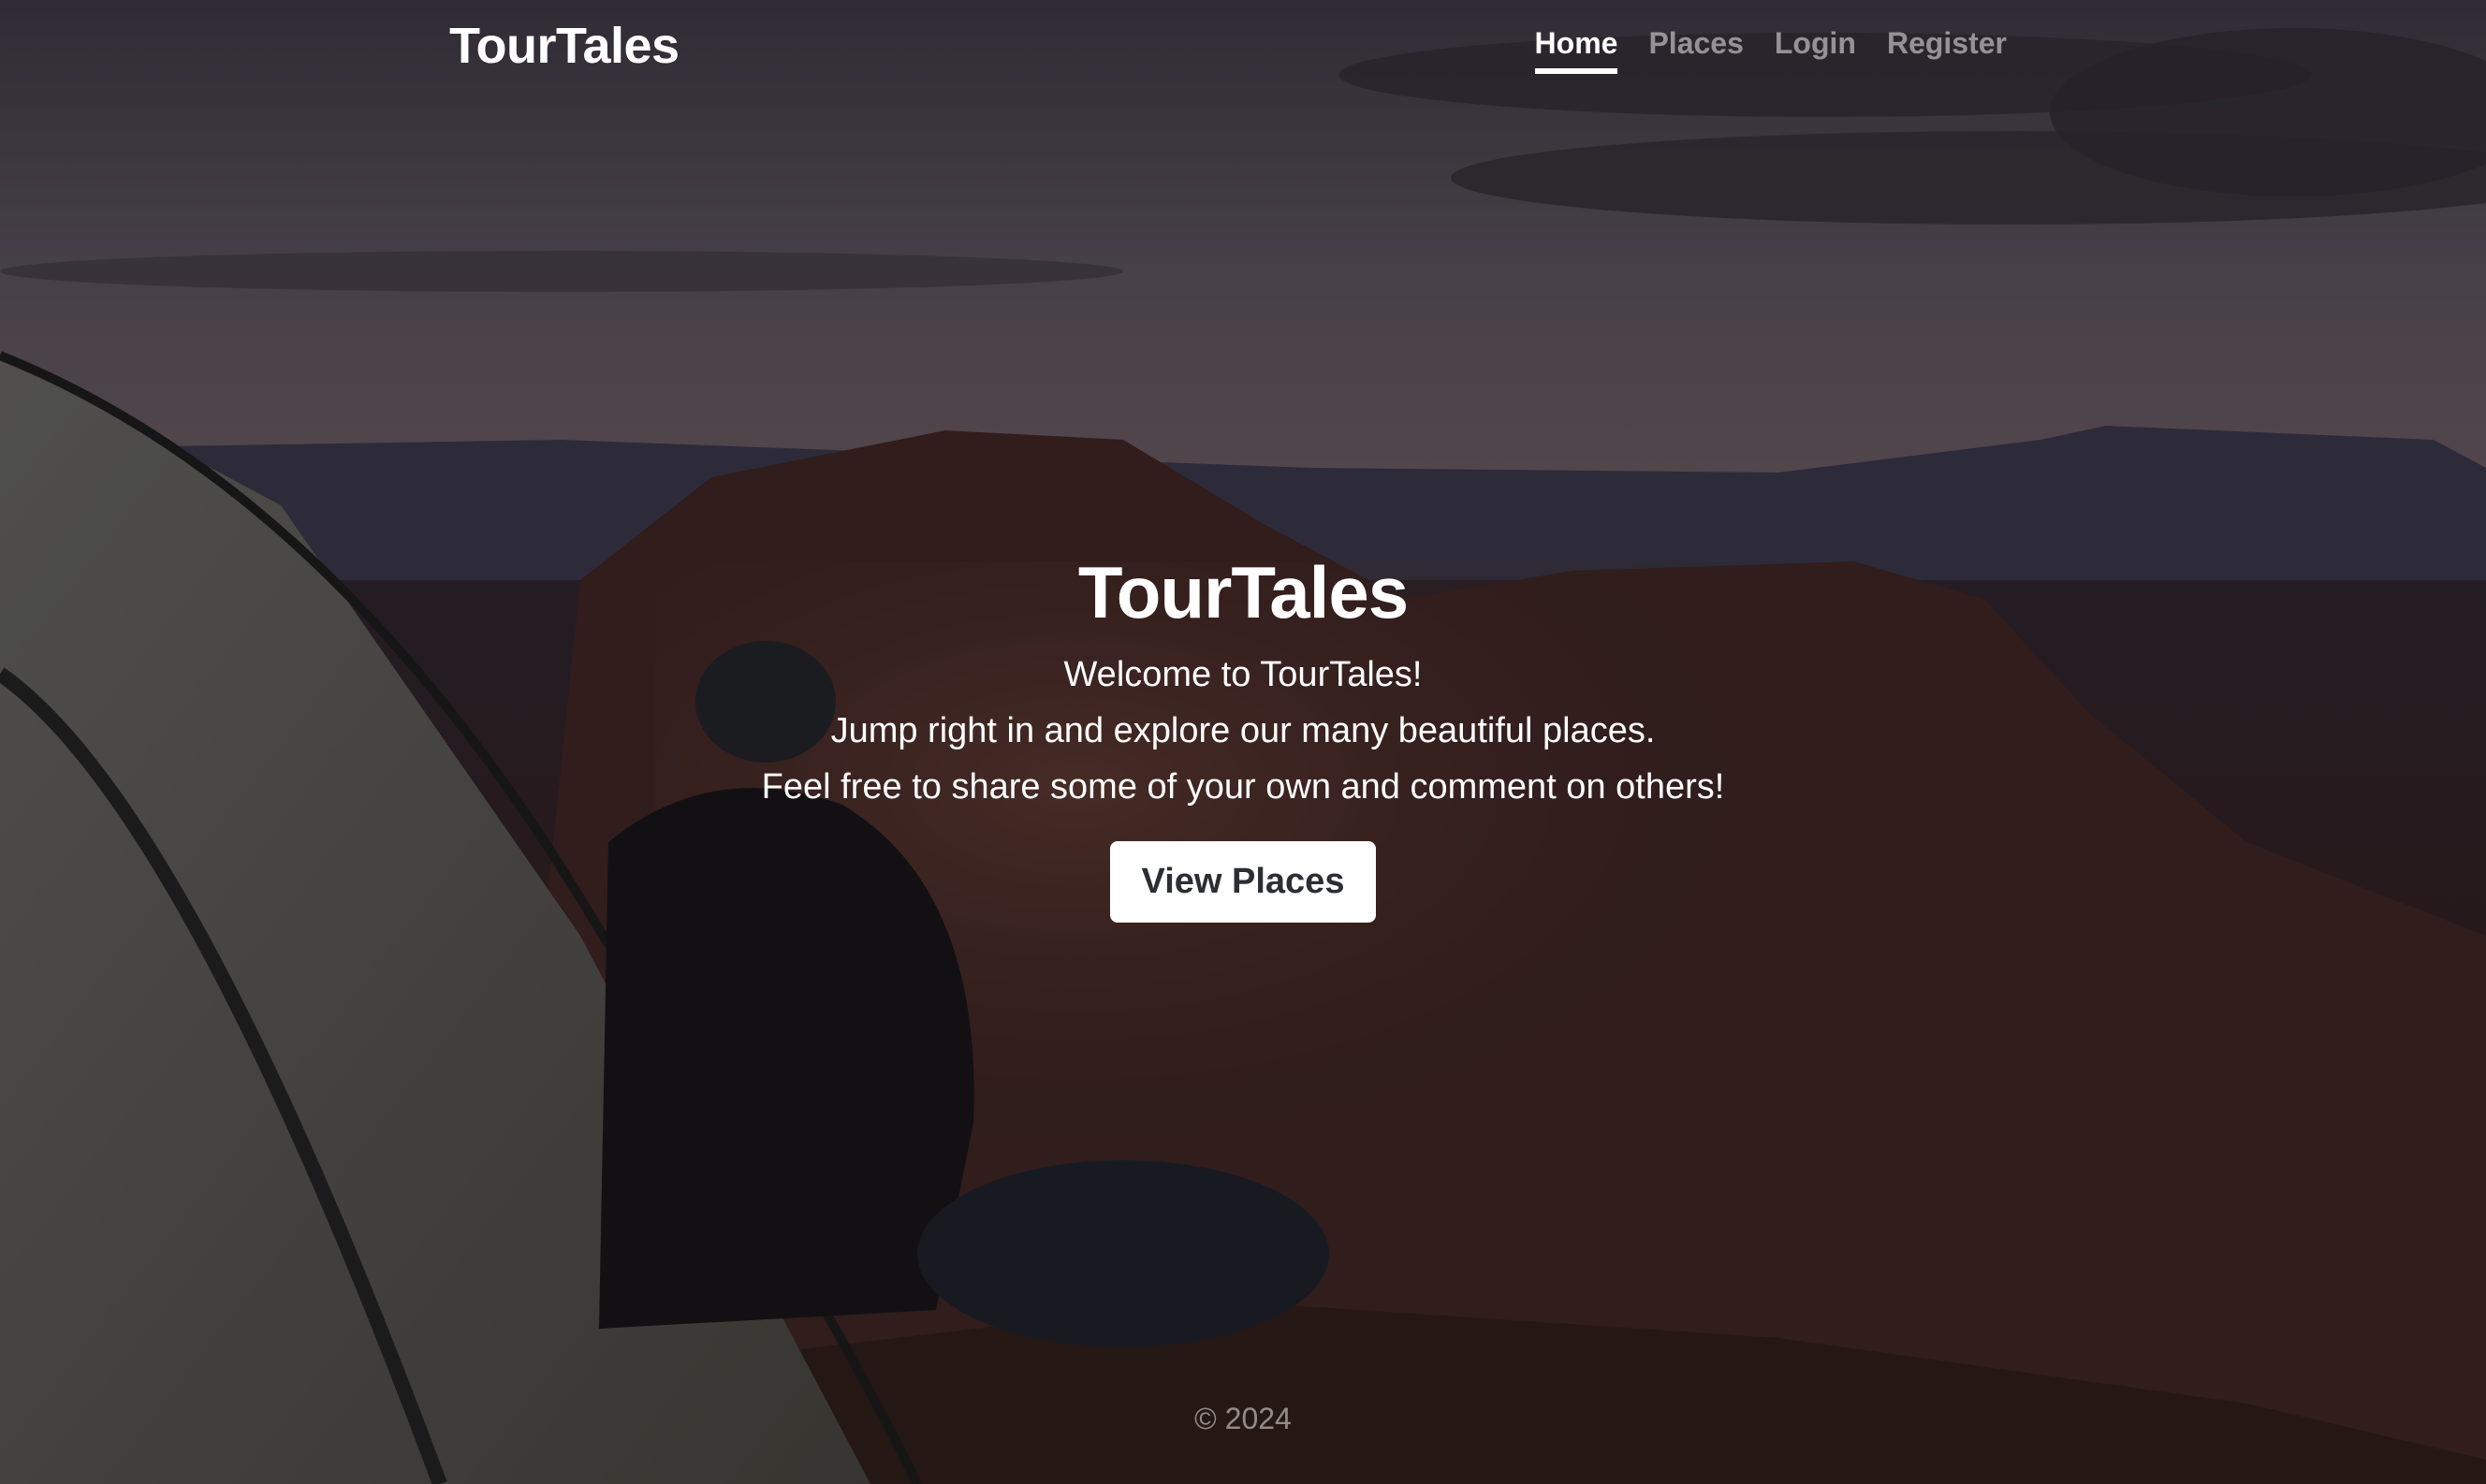 The width and height of the screenshot is (2486, 1484). What do you see at coordinates (1947, 50) in the screenshot?
I see `nav-link-register: Register` at bounding box center [1947, 50].